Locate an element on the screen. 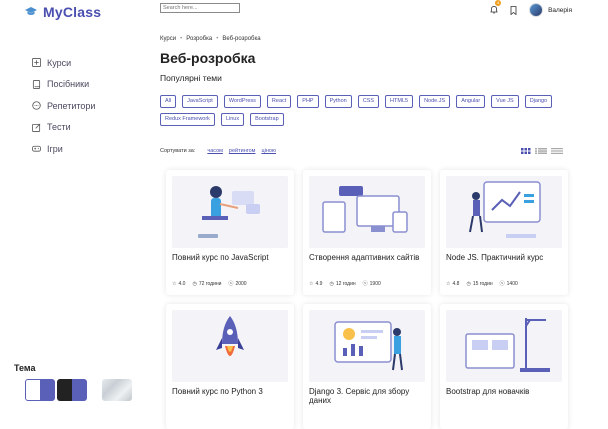 Image resolution: width=608 pixels, height=429 pixels. avatar is located at coordinates (536, 10).